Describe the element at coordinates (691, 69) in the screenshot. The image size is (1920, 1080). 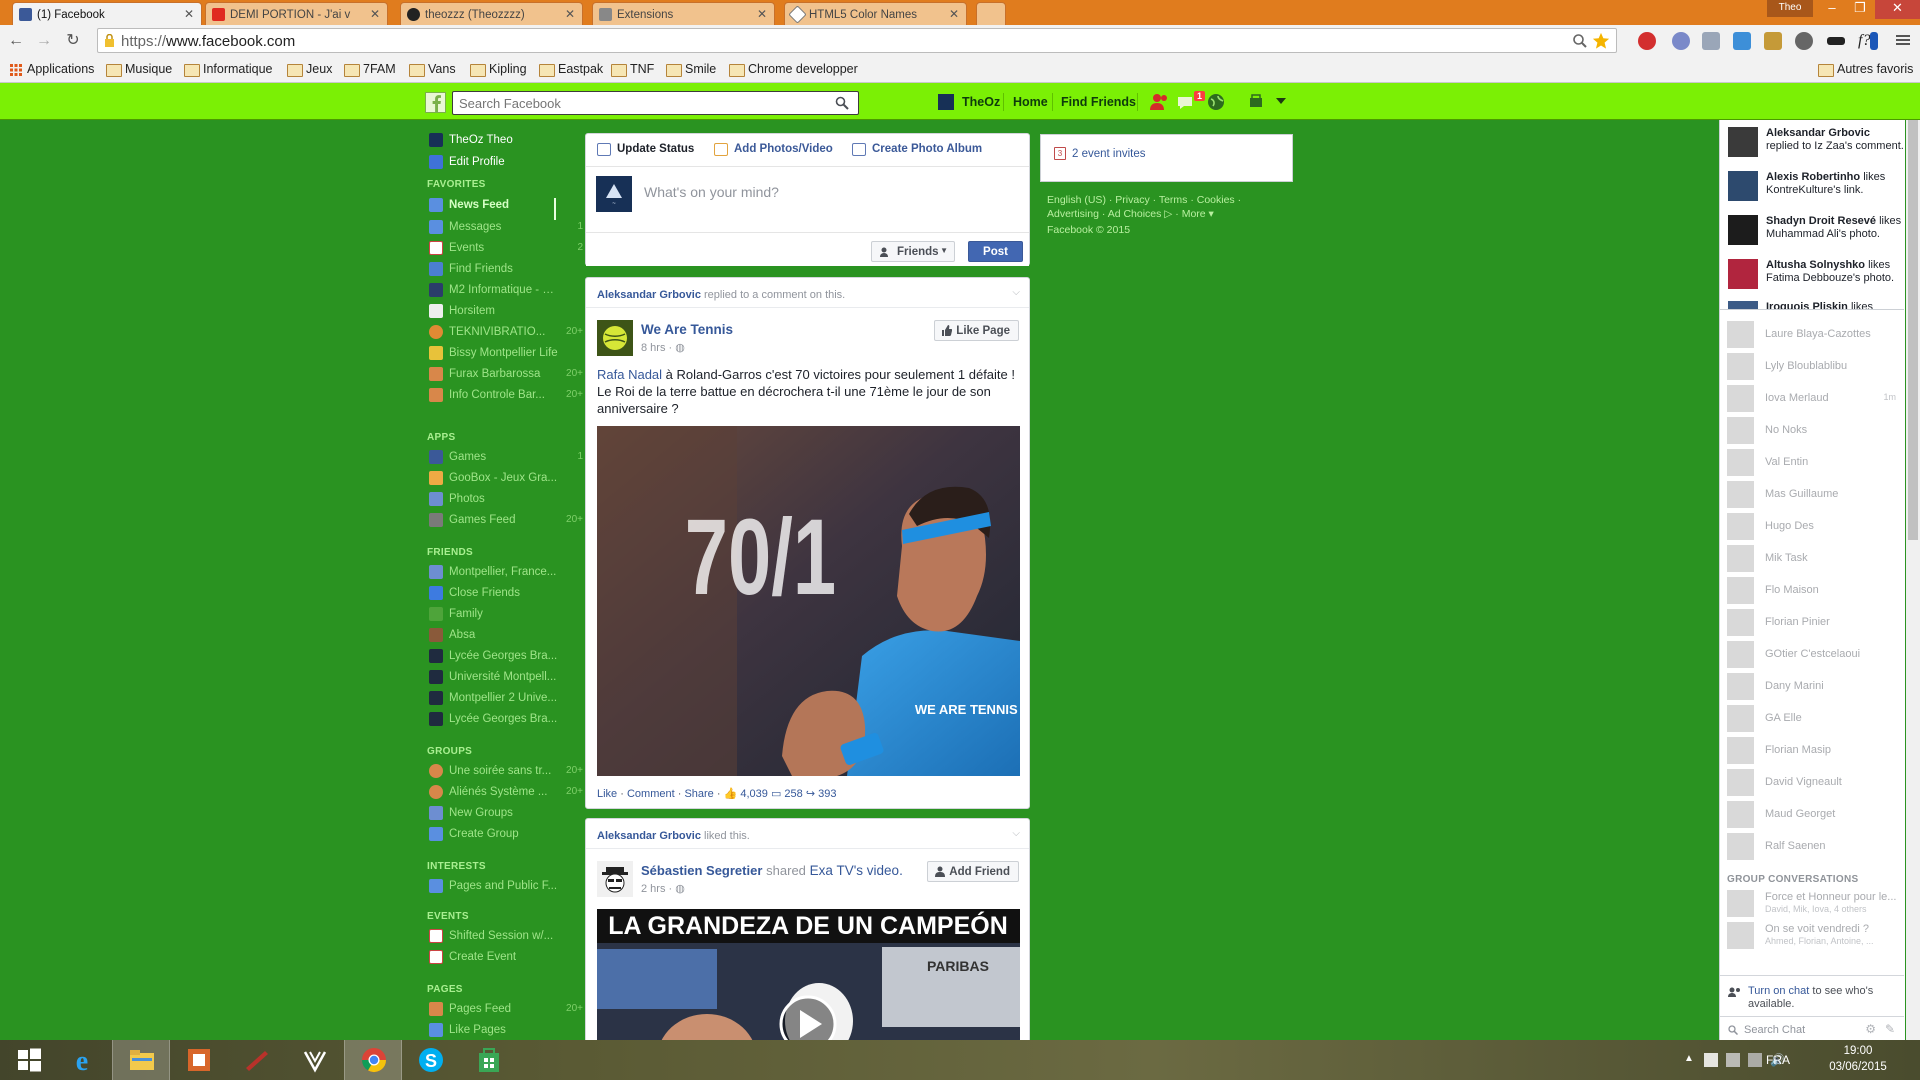
I see `bookmark-folder: Smile` at that location.